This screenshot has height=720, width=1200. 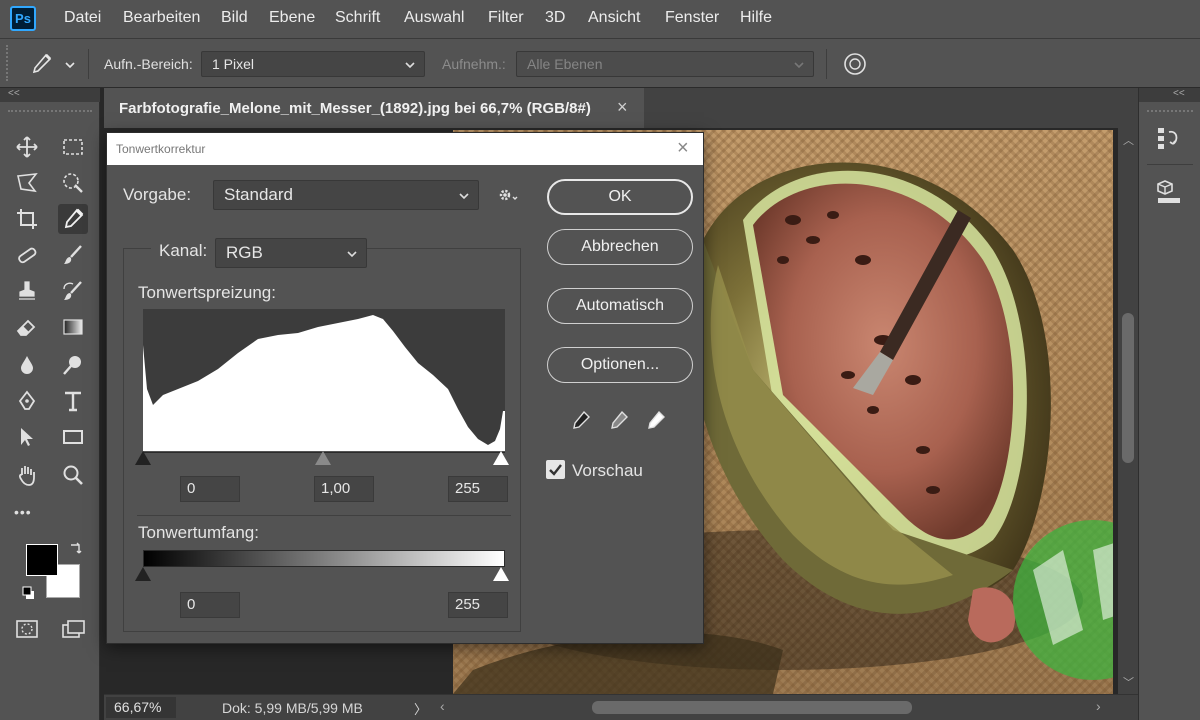 What do you see at coordinates (501, 574) in the screenshot?
I see `output-white-slider` at bounding box center [501, 574].